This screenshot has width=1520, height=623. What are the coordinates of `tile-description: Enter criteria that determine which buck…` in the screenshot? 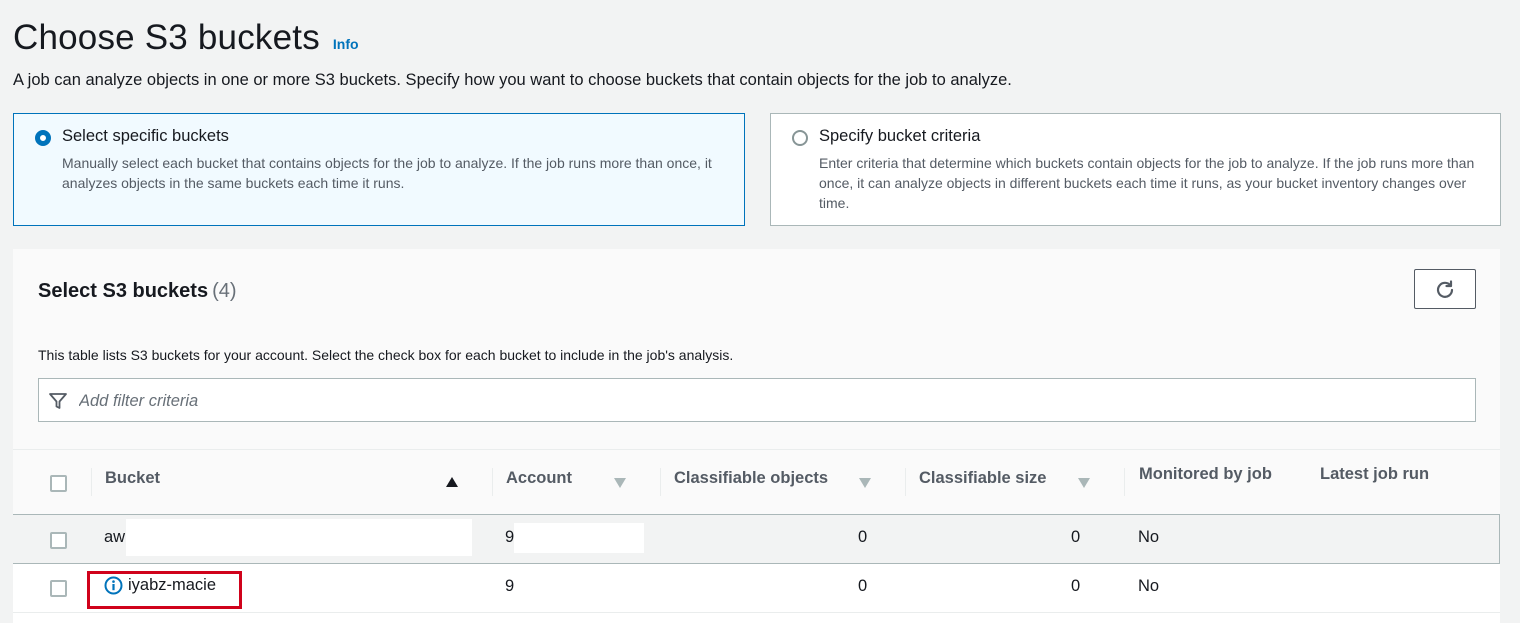 It's located at (1147, 183).